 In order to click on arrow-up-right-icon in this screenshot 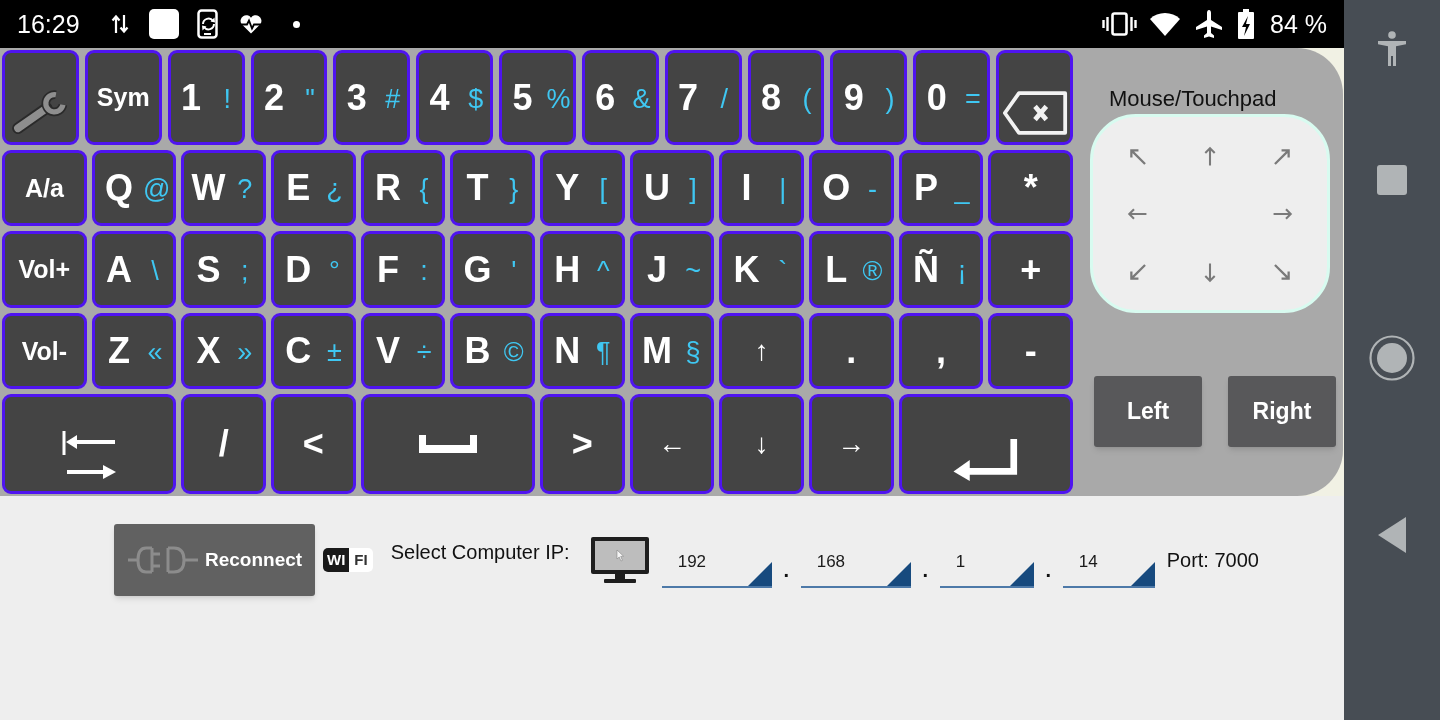, I will do `click(1283, 156)`.